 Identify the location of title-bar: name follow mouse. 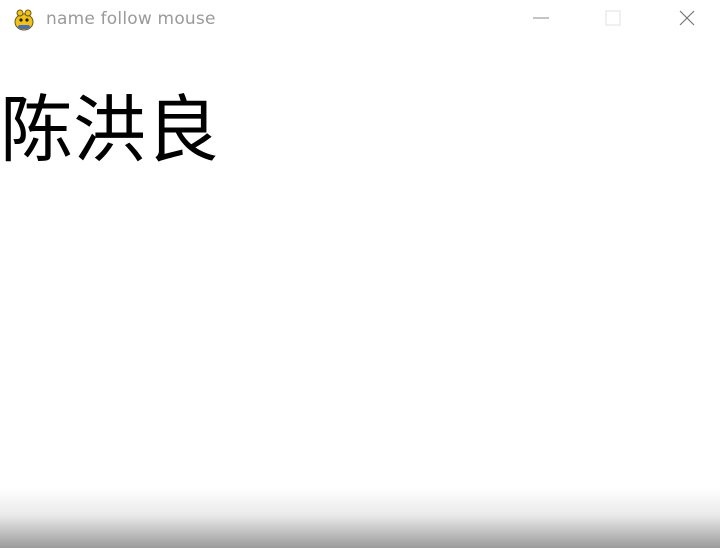
(360, 20).